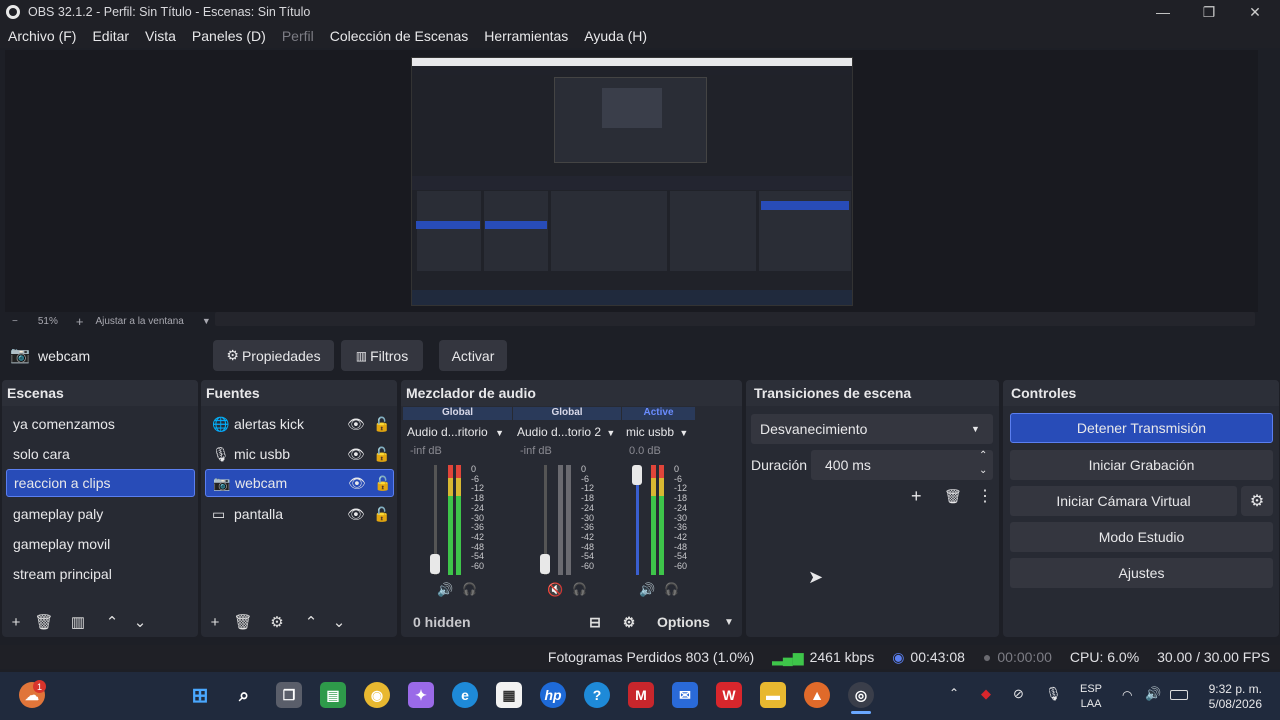  I want to click on settings-button: Ajustes, so click(1141, 573).